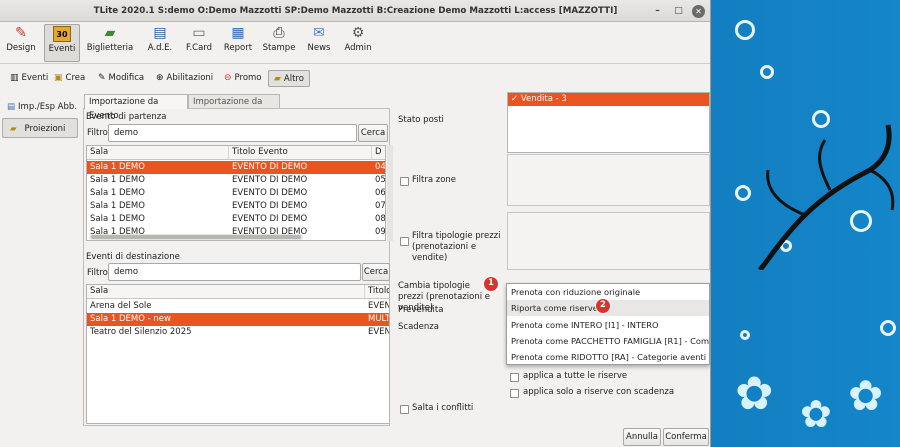  I want to click on destination-filter-input: demo, so click(234, 272).